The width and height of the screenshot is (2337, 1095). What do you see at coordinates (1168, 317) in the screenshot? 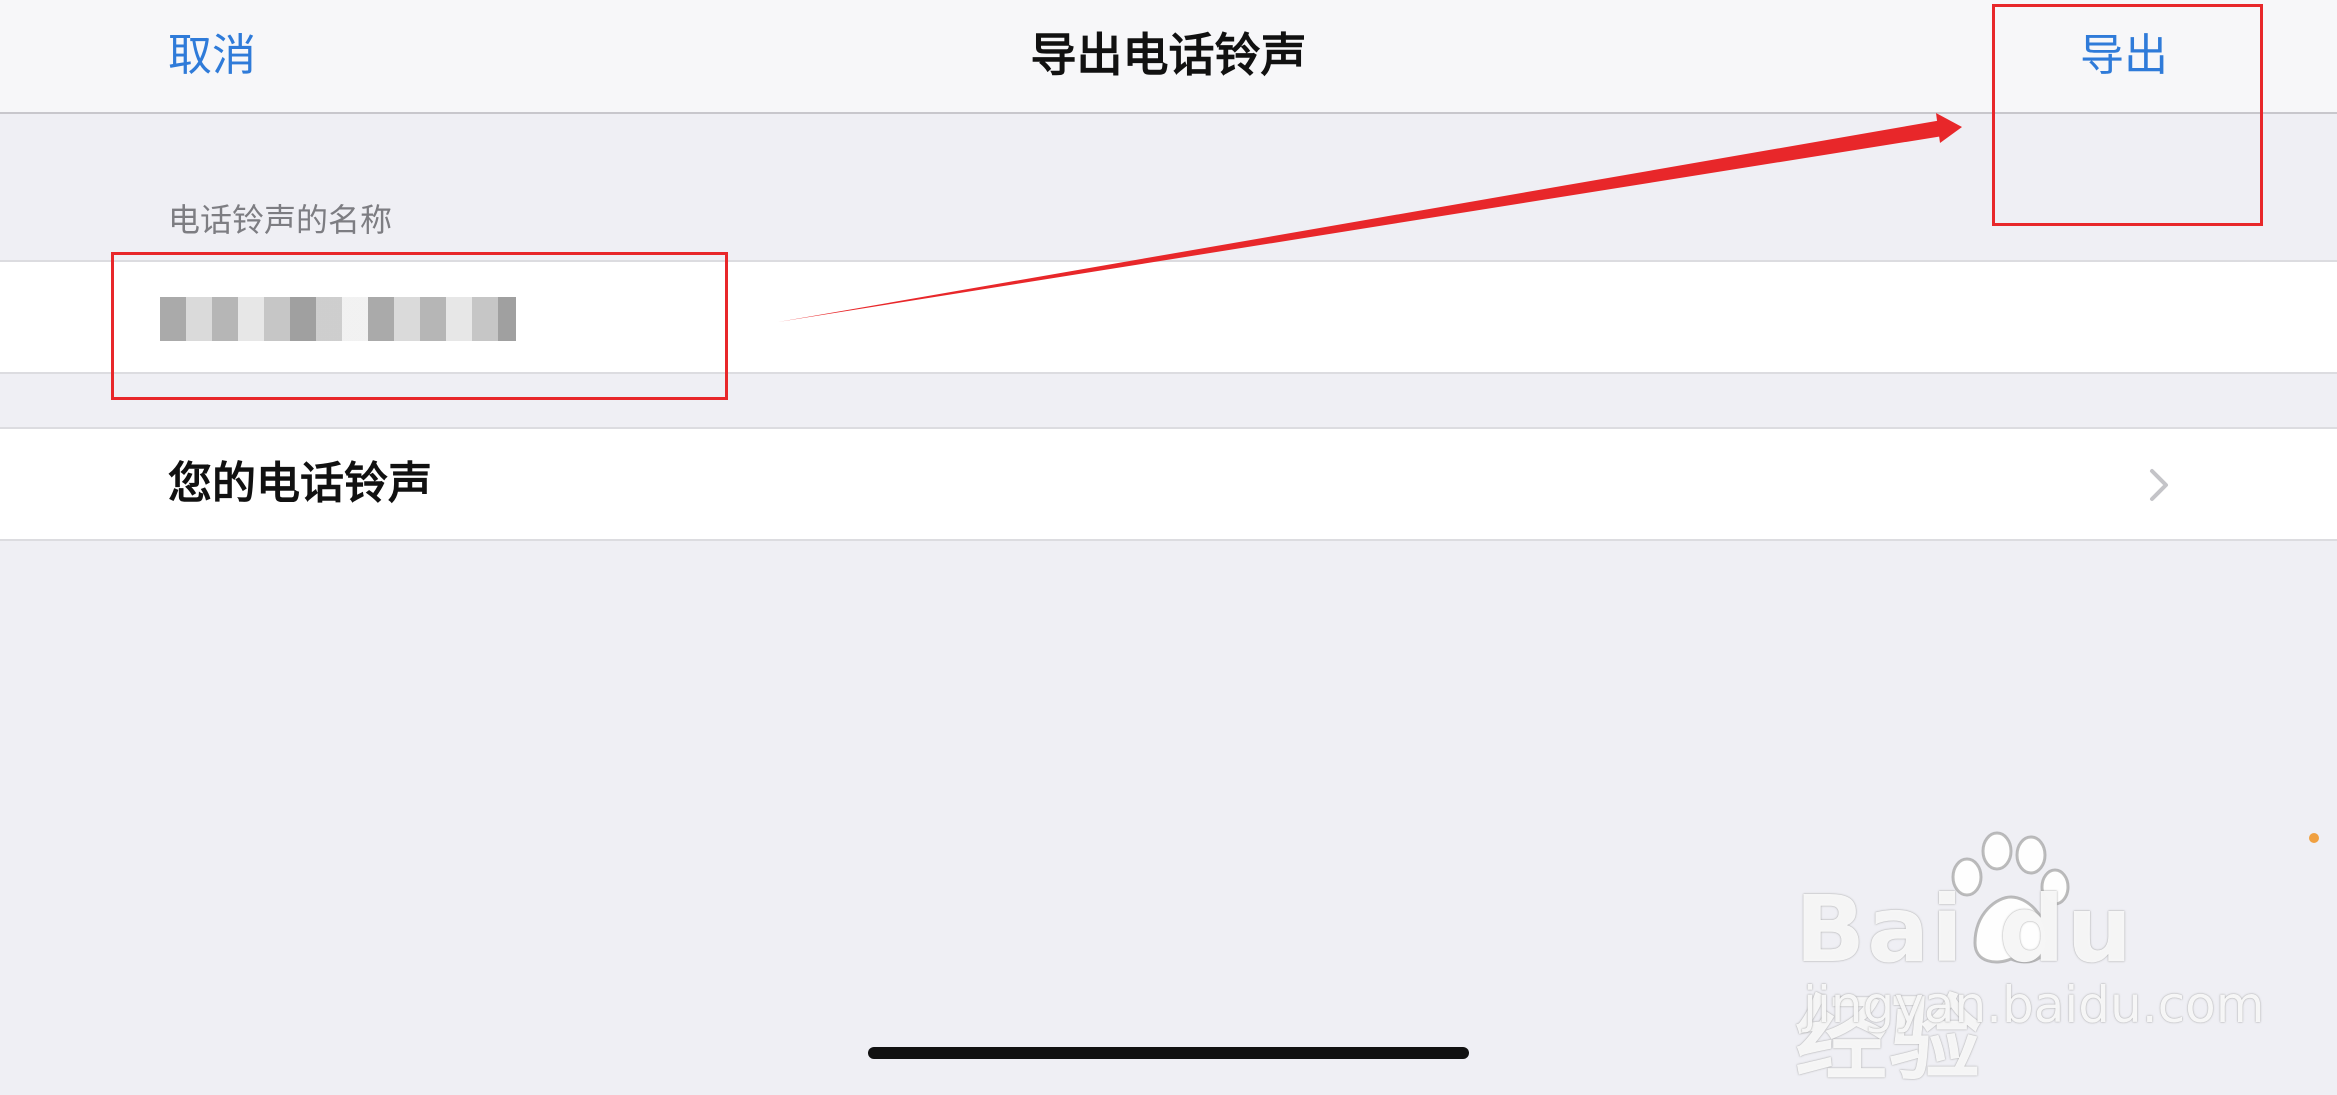
I see `ringtone-name-row` at bounding box center [1168, 317].